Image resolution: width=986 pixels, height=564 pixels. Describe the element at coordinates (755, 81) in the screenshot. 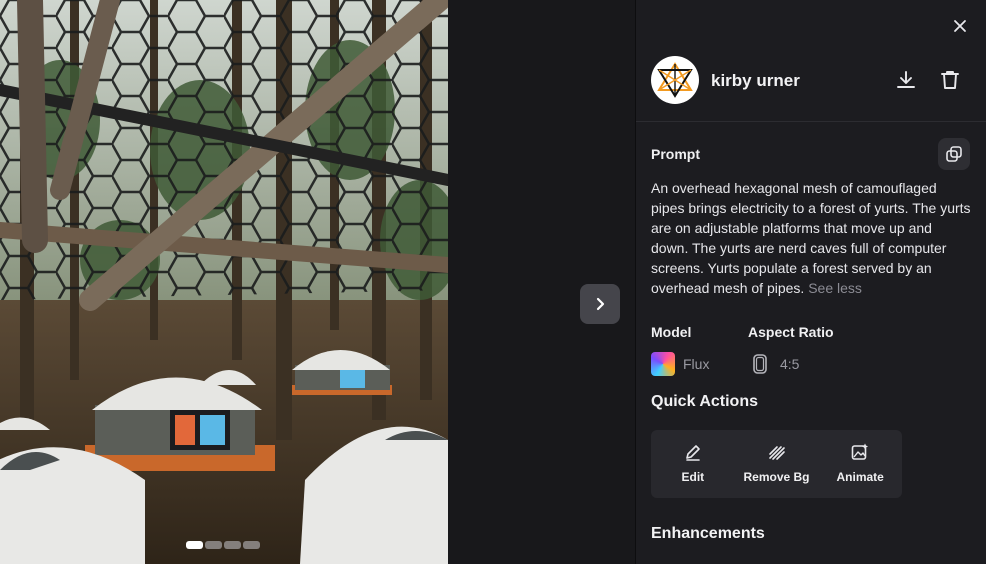

I see `author-name: kirby urner` at that location.